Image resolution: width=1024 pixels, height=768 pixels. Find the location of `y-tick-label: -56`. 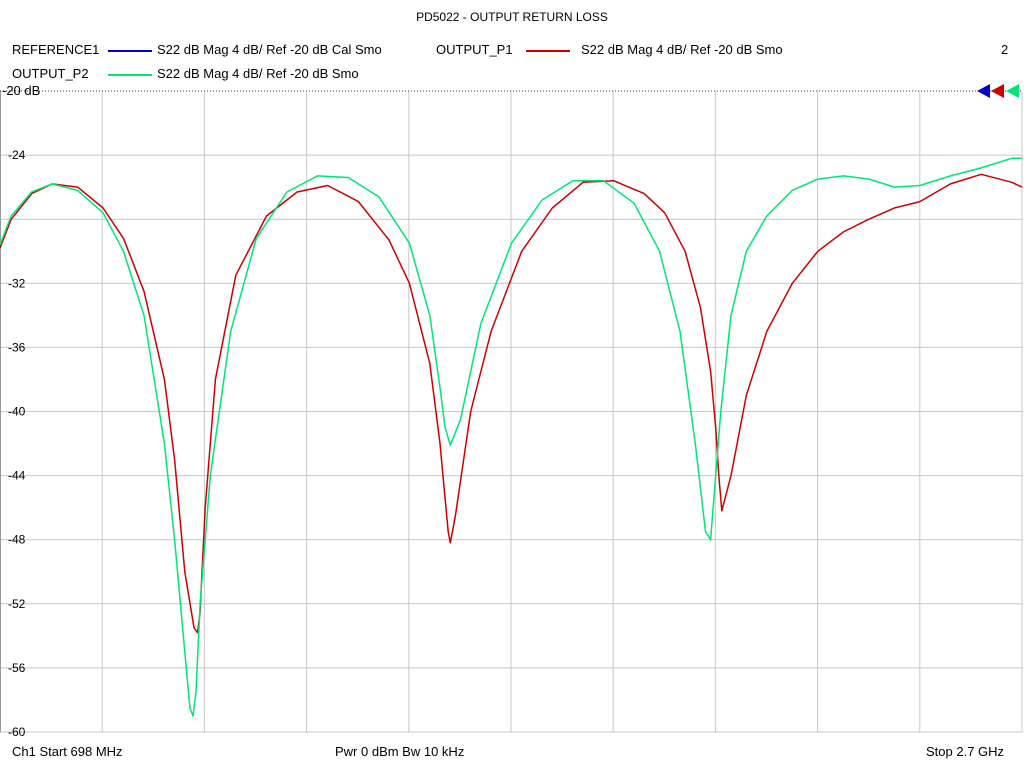

y-tick-label: -56 is located at coordinates (17, 668).